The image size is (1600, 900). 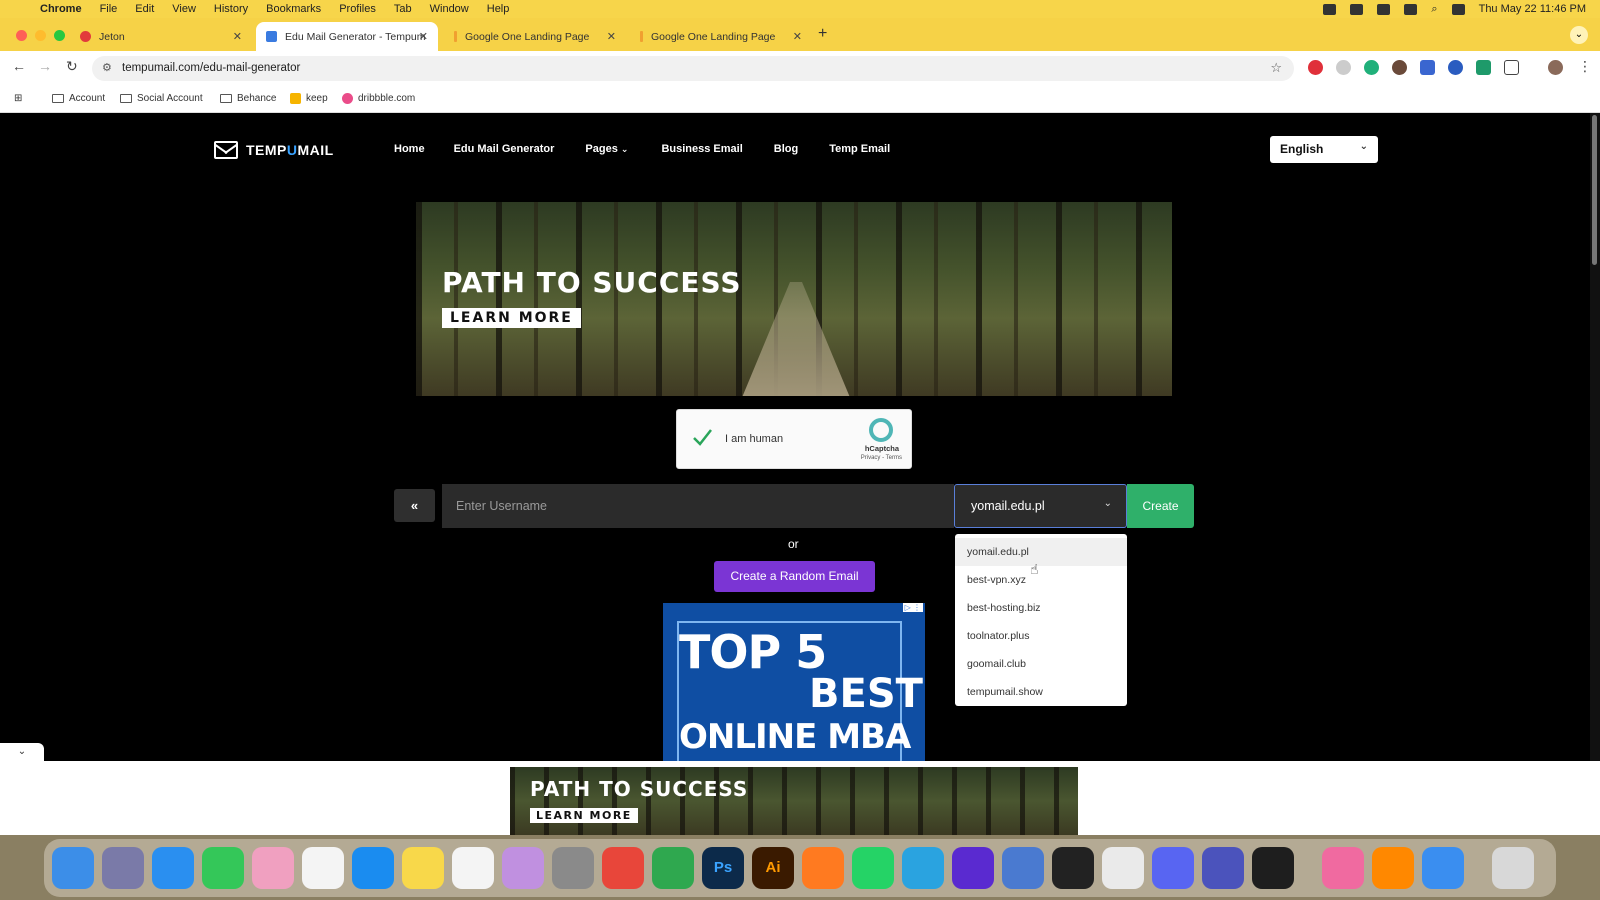 What do you see at coordinates (859, 149) in the screenshot?
I see `nav-temp-email: Temp Email` at bounding box center [859, 149].